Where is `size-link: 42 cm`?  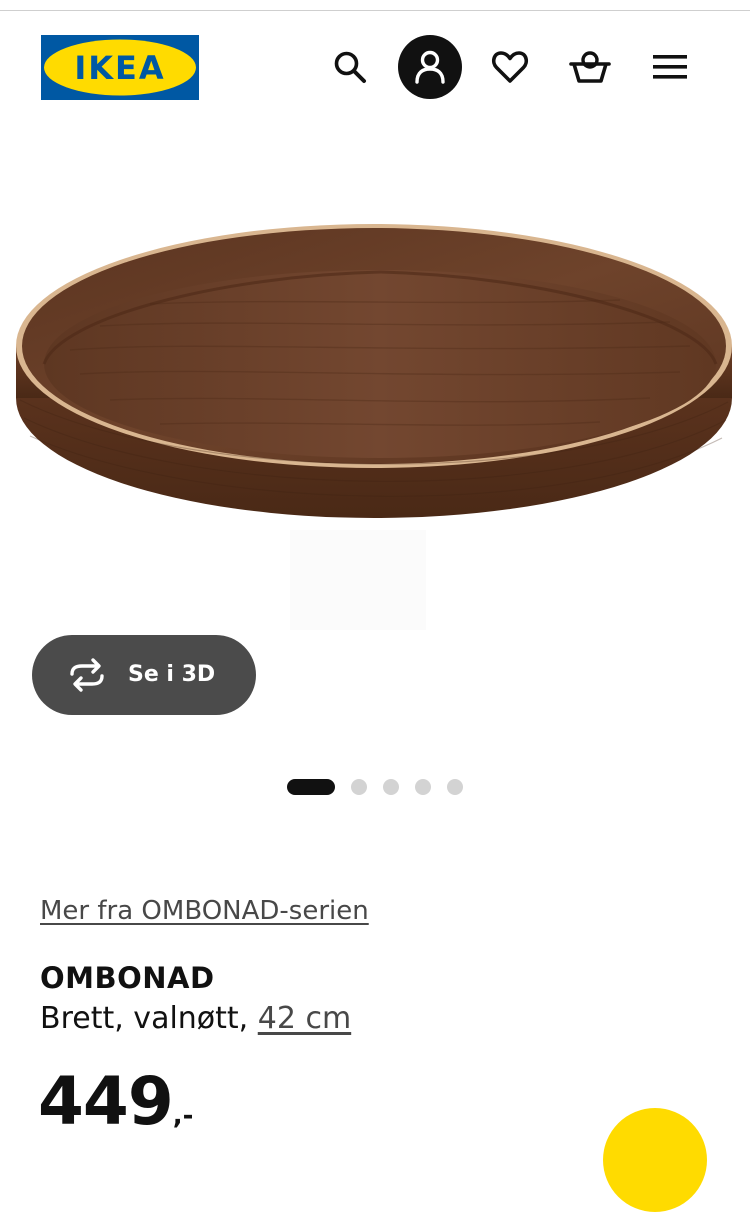
size-link: 42 cm is located at coordinates (304, 1018).